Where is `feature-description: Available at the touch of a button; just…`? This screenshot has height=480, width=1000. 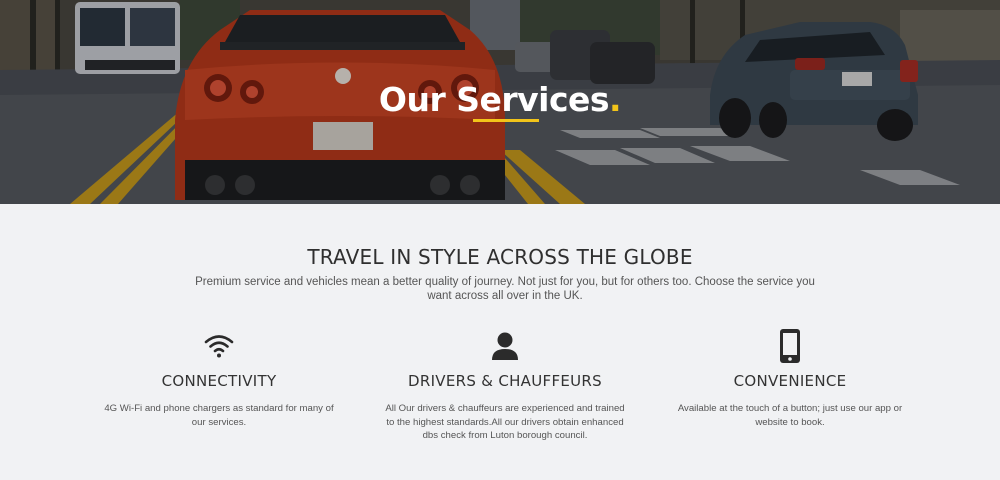
feature-description: Available at the touch of a button; just… is located at coordinates (790, 415).